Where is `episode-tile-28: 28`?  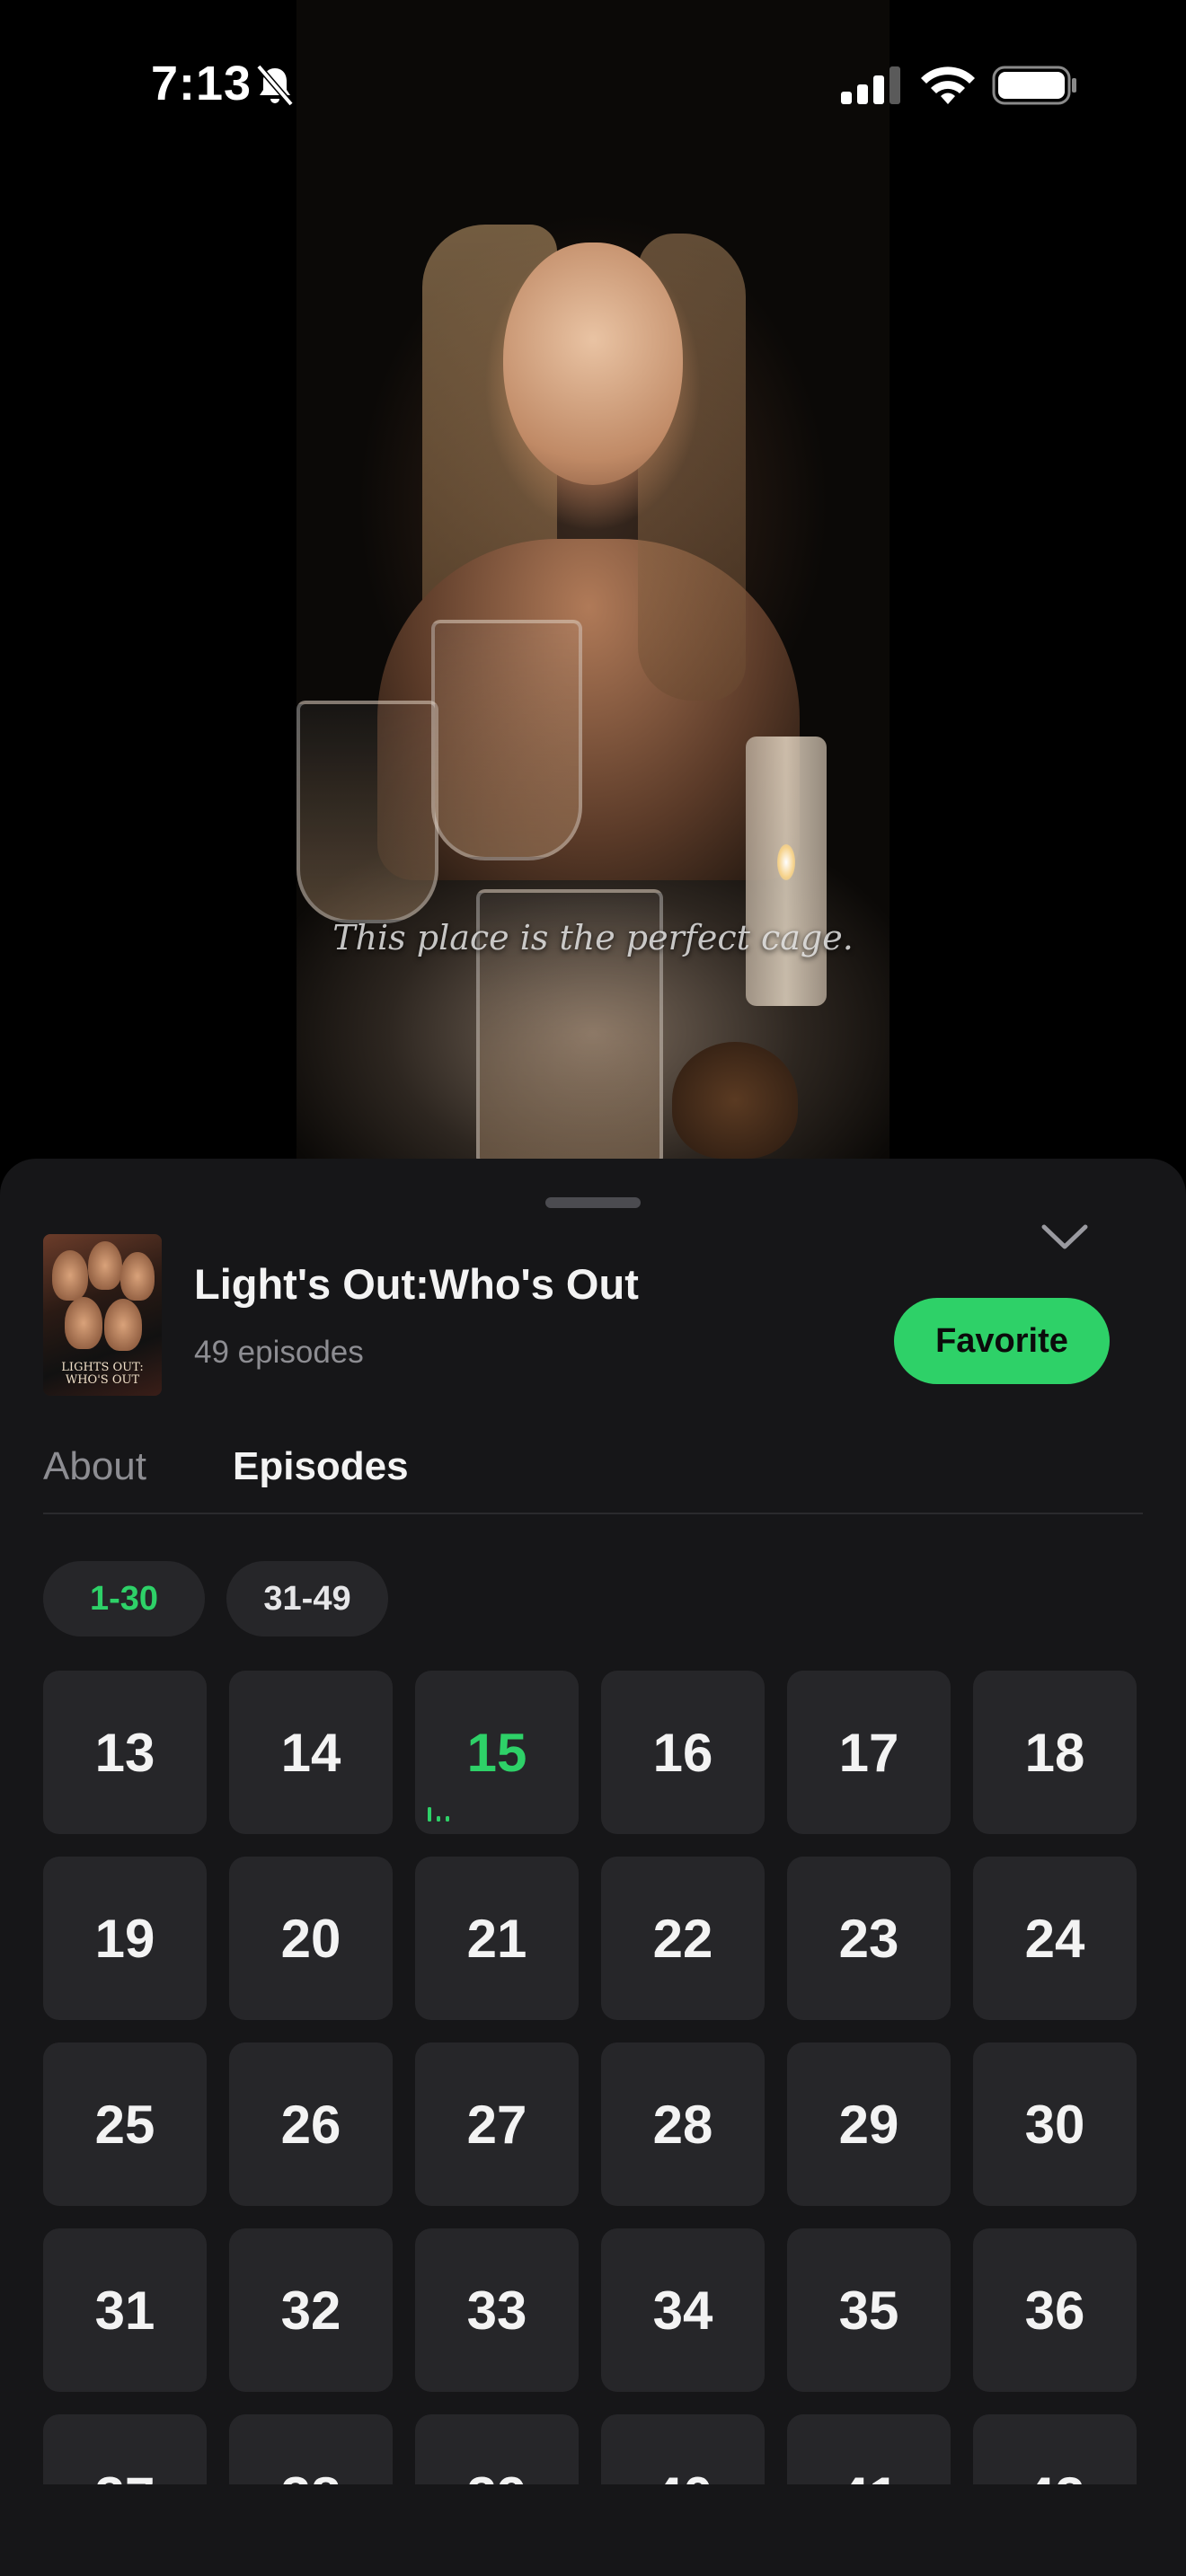 episode-tile-28: 28 is located at coordinates (683, 2124).